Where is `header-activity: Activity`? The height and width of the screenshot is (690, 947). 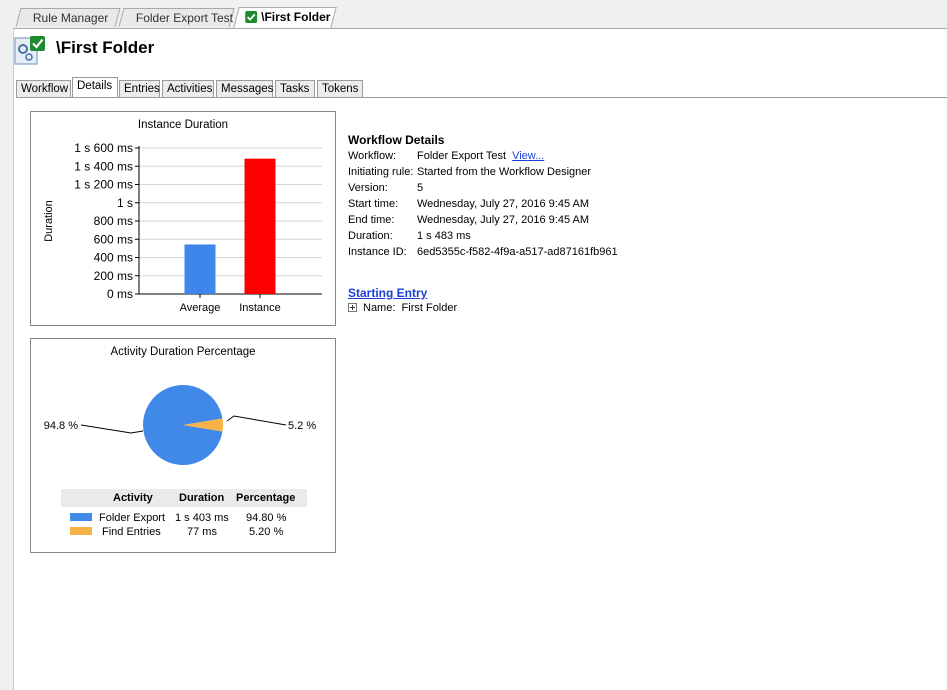 header-activity: Activity is located at coordinates (133, 498).